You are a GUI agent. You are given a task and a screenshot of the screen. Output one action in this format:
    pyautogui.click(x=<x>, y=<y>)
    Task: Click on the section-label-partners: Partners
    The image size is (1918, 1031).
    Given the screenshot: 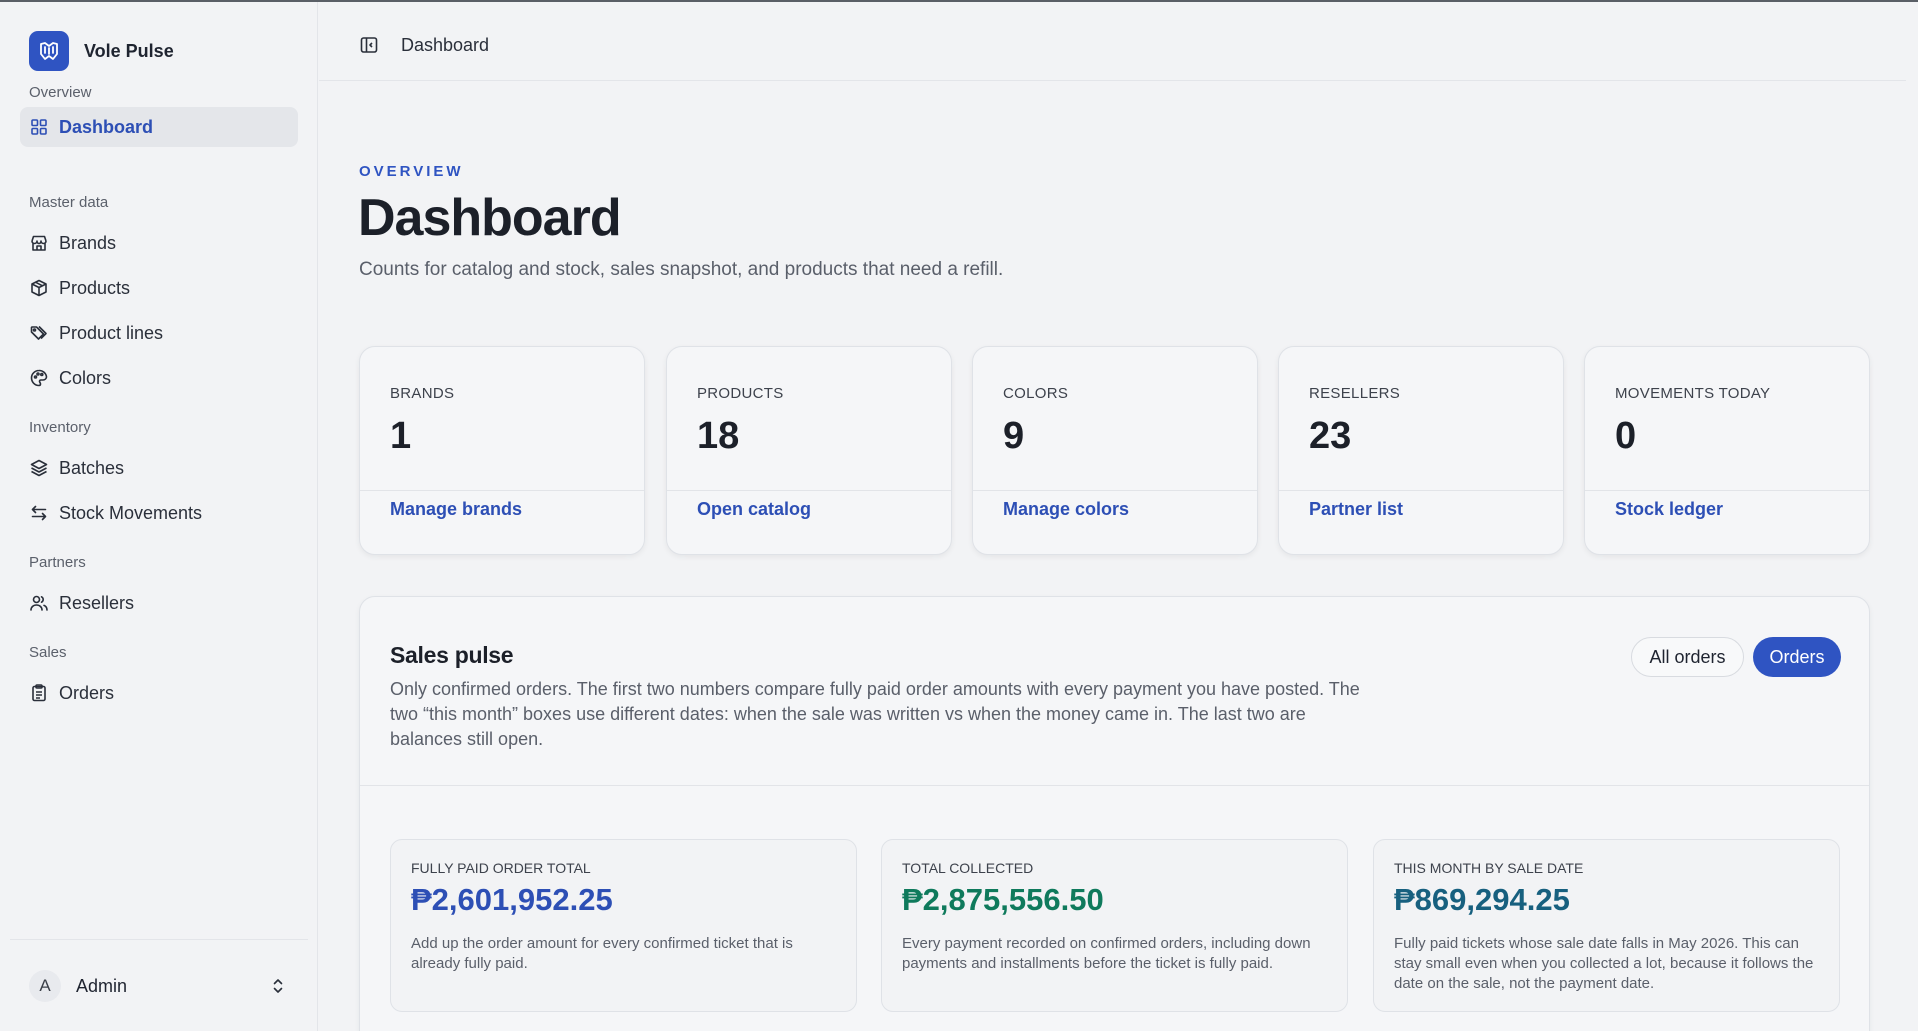 What is the action you would take?
    pyautogui.click(x=57, y=562)
    